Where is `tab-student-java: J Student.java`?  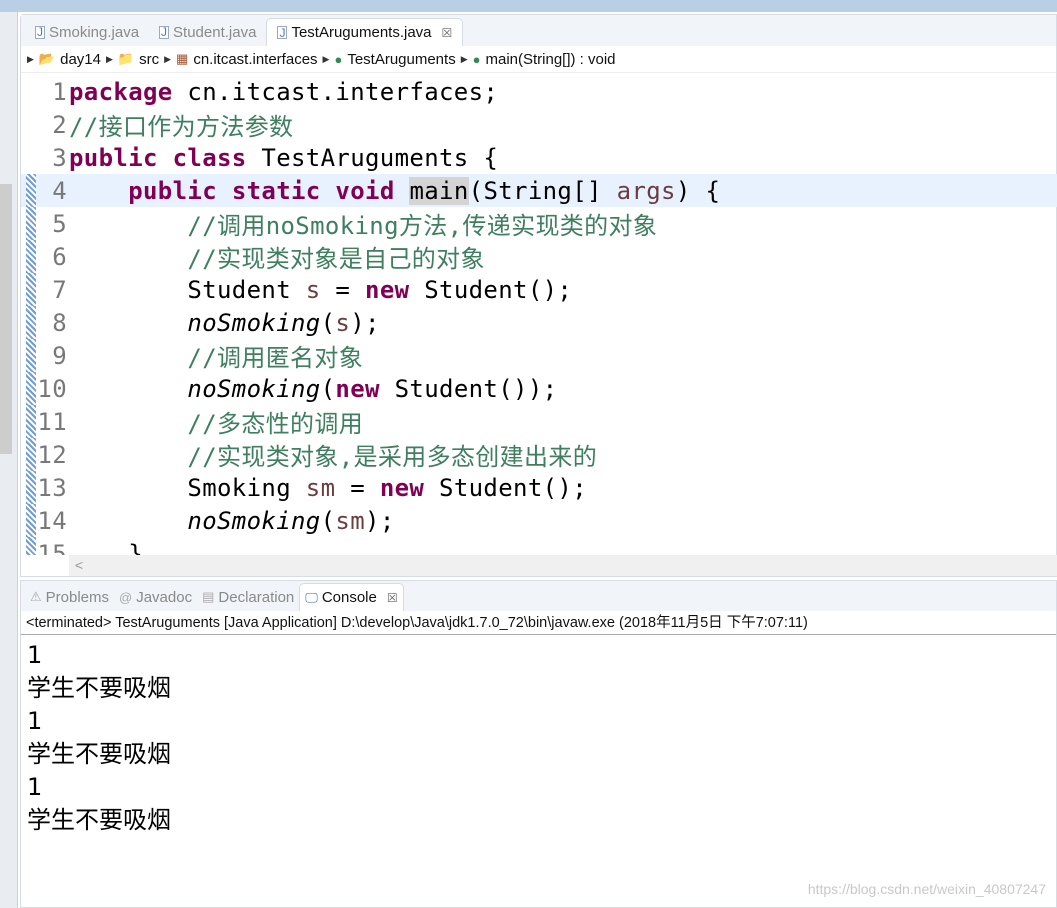 tab-student-java: J Student.java is located at coordinates (207, 32).